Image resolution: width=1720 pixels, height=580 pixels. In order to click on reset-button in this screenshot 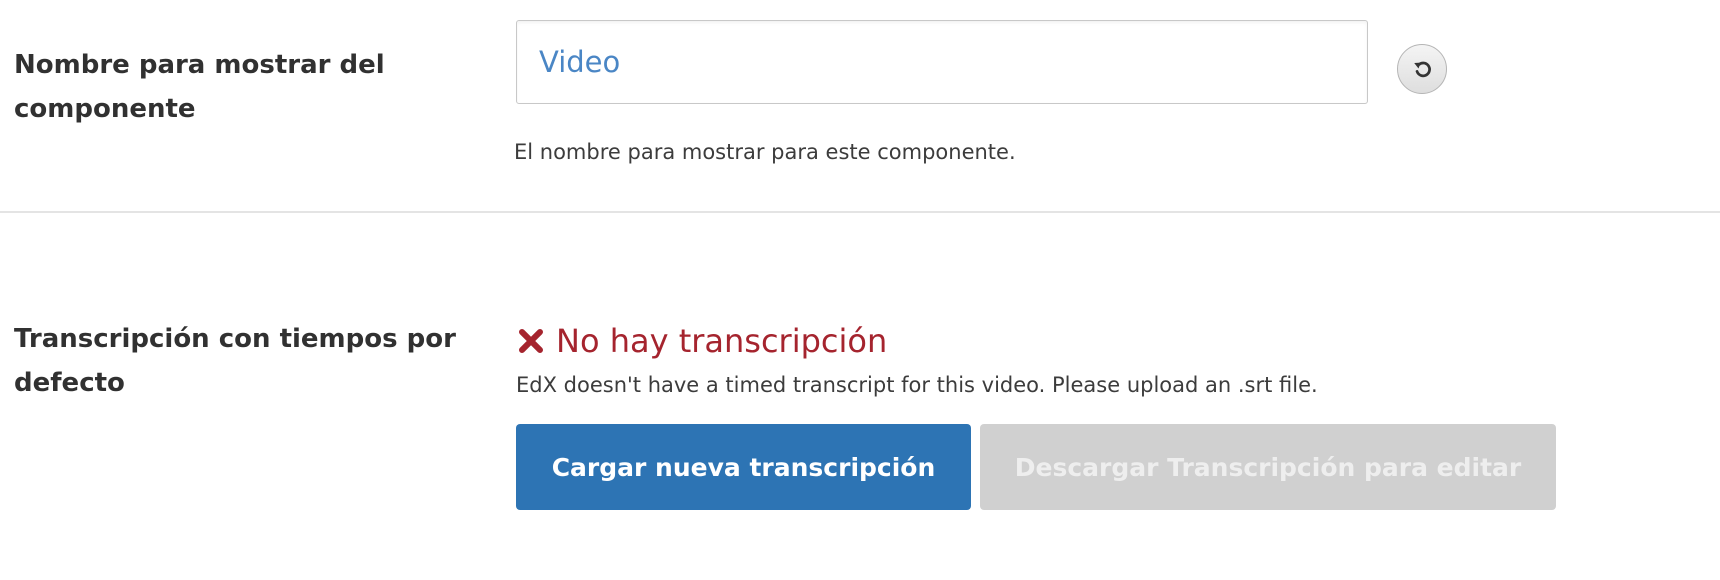, I will do `click(1422, 69)`.